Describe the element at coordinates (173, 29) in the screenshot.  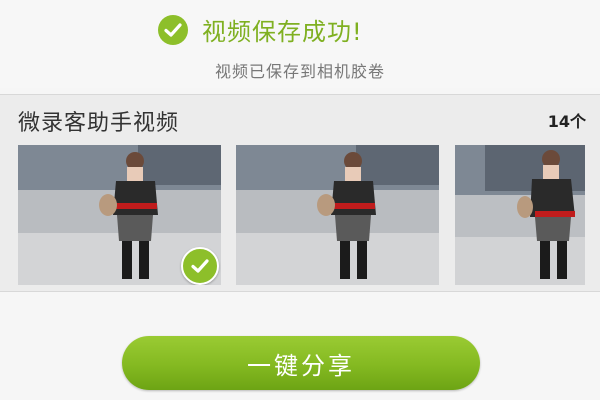
I see `success-check-icon` at that location.